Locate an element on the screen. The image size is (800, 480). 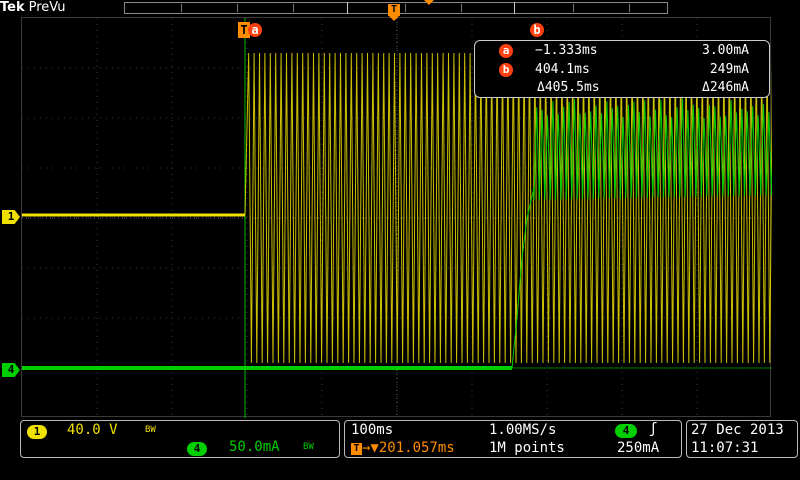
trigger-level: 250mA is located at coordinates (638, 448).